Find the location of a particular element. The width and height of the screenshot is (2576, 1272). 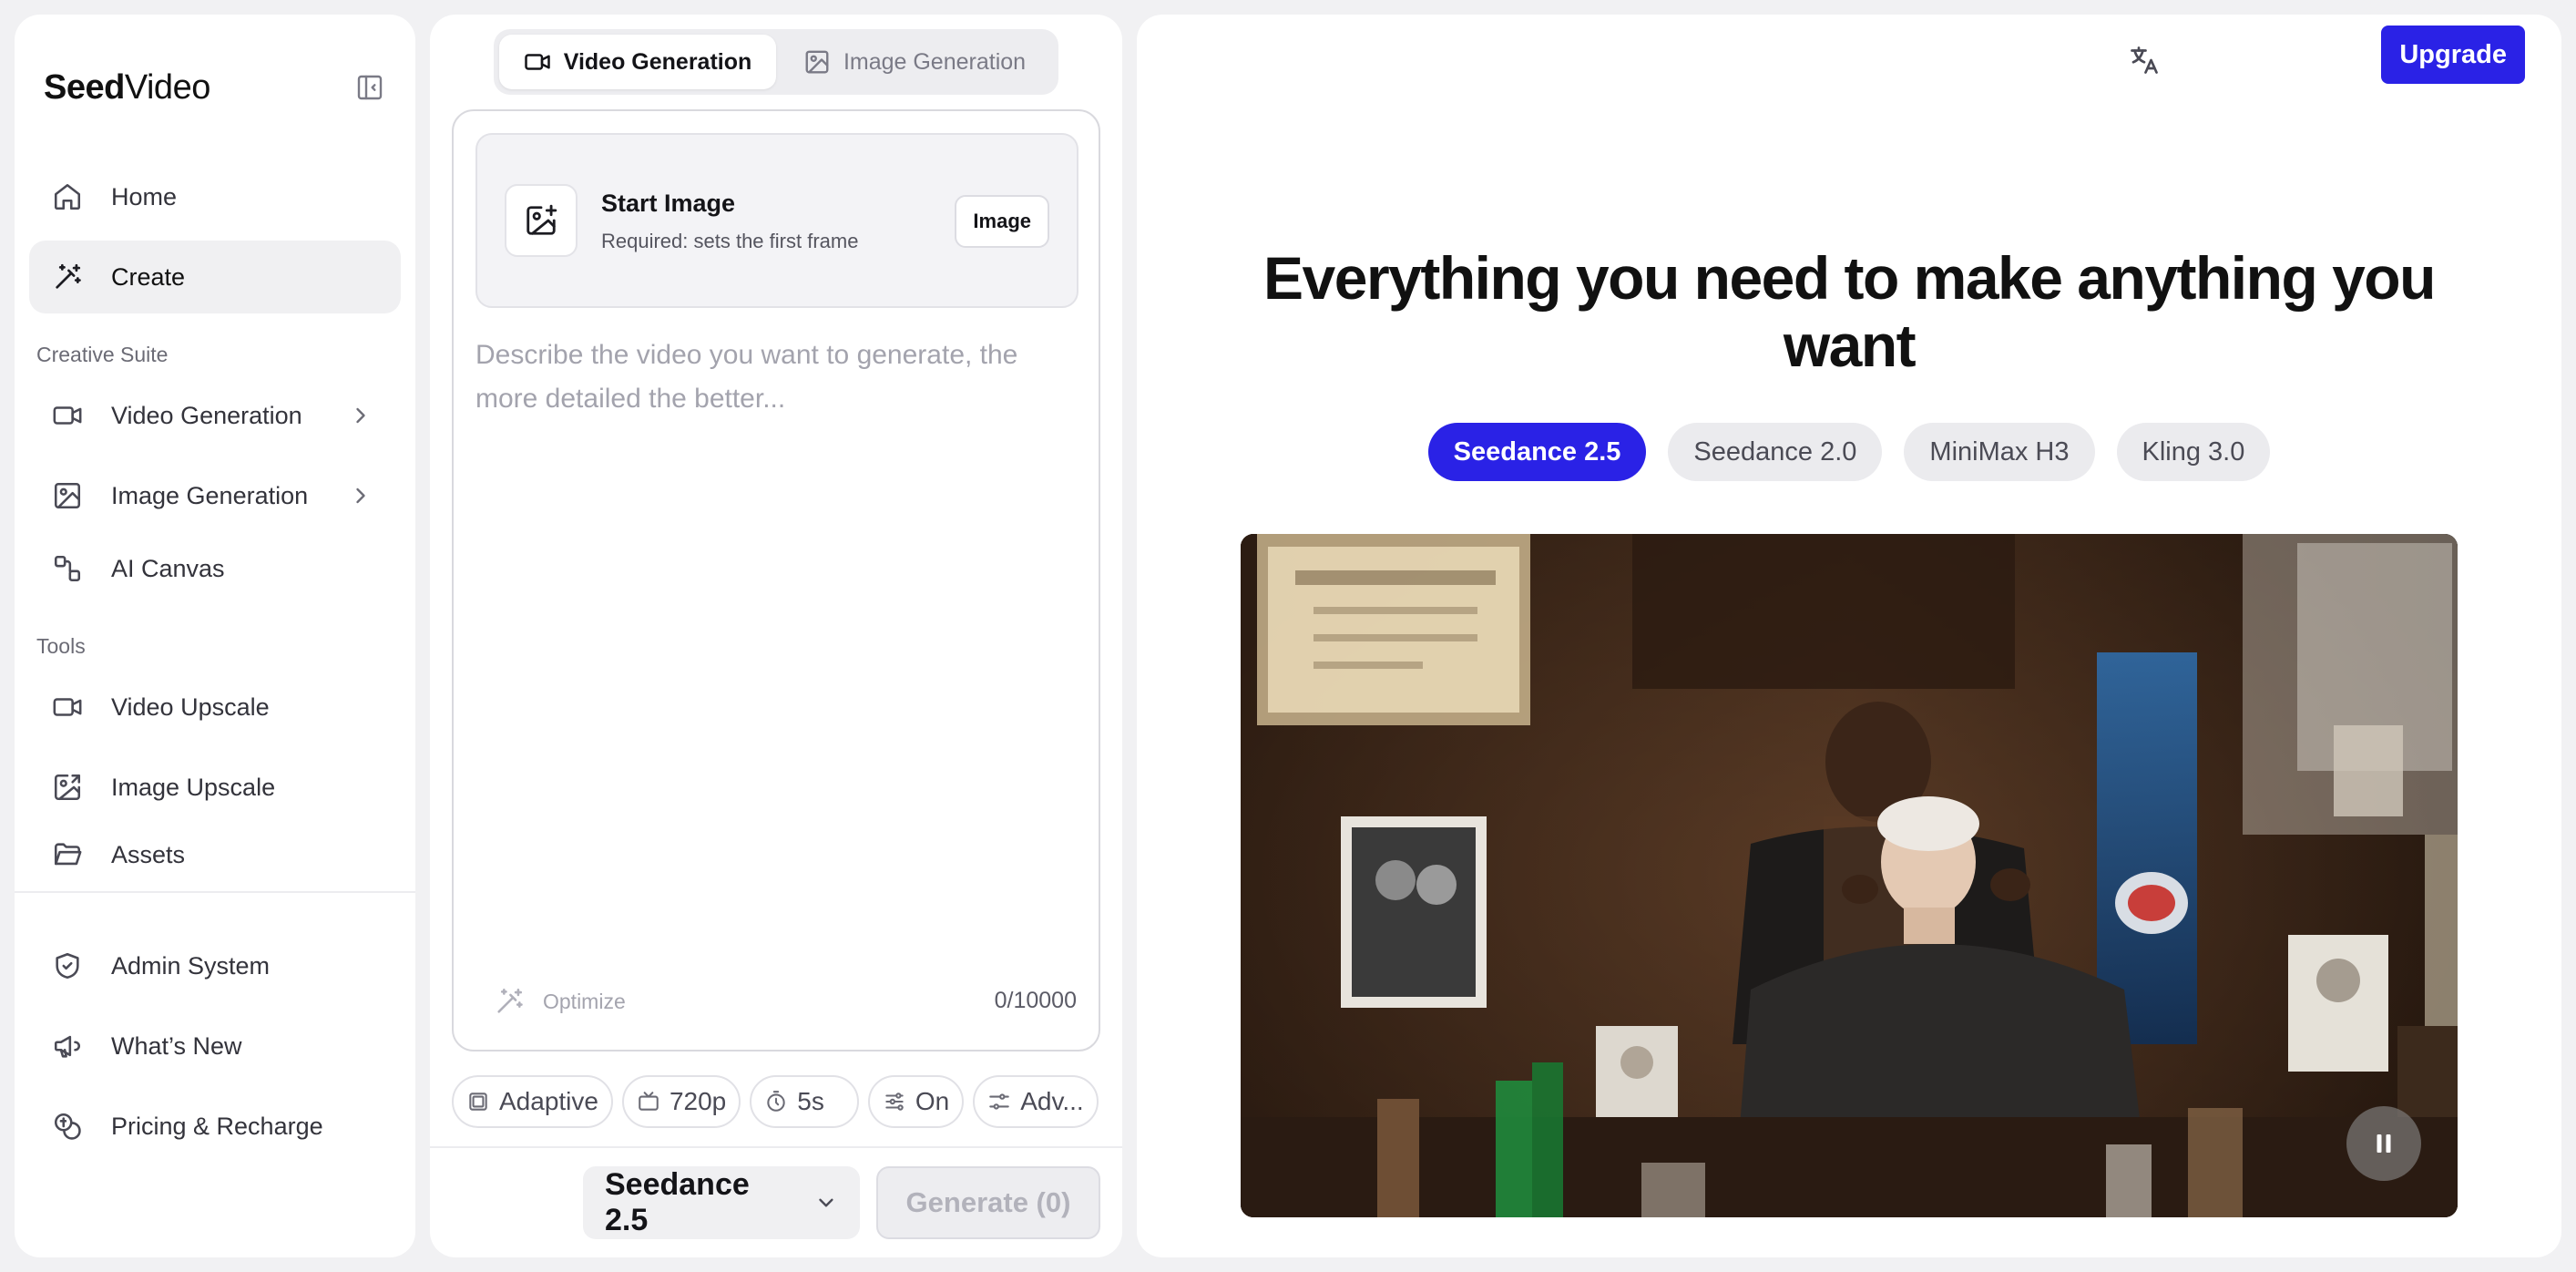

brand-row: SeedVideo is located at coordinates (215, 87).